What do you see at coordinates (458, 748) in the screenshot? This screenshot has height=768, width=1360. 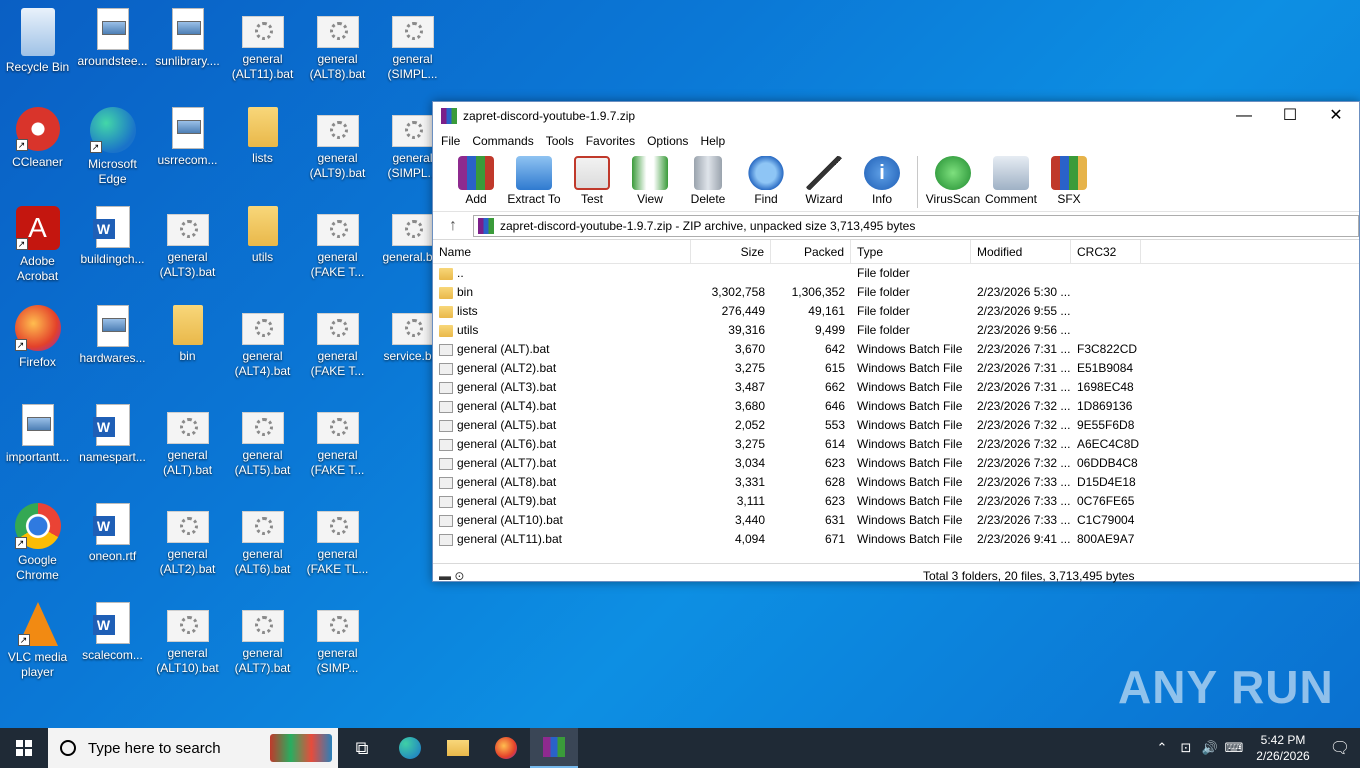 I see `file-explorer-icon` at bounding box center [458, 748].